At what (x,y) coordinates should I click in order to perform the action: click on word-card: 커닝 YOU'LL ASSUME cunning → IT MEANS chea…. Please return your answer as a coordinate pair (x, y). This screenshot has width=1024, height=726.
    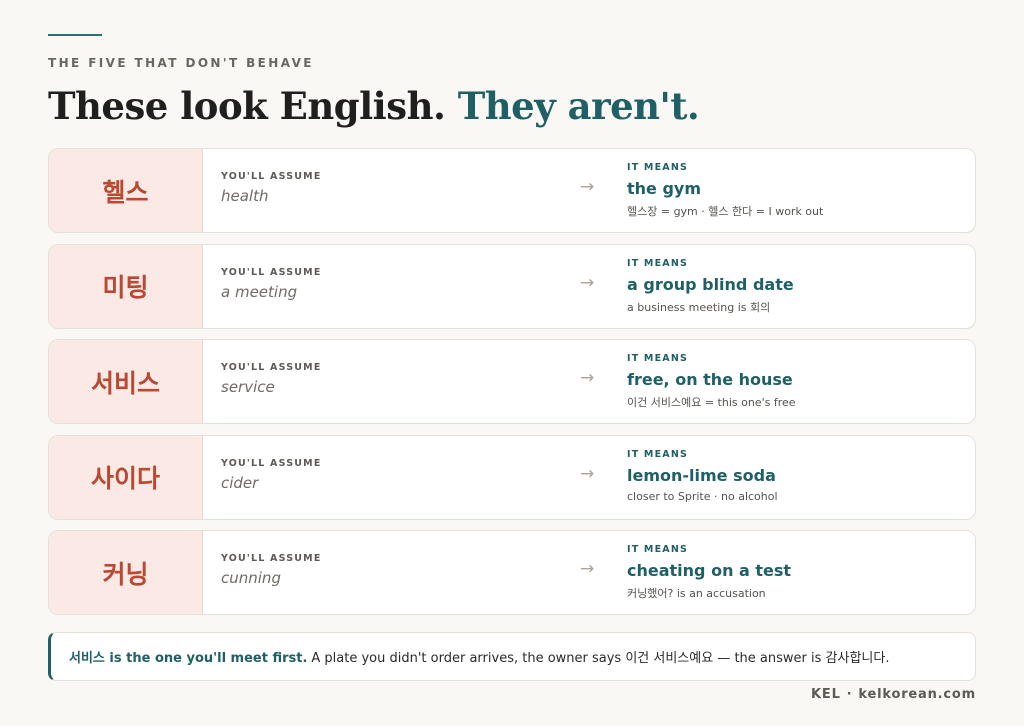
    Looking at the image, I should click on (512, 572).